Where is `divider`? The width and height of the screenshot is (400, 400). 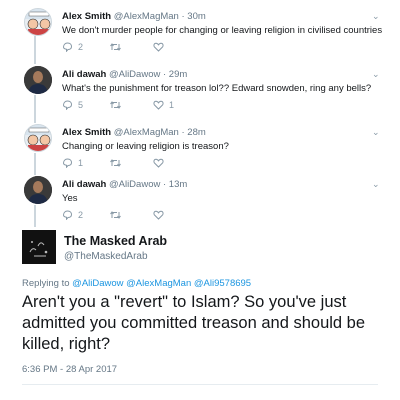 divider is located at coordinates (200, 384).